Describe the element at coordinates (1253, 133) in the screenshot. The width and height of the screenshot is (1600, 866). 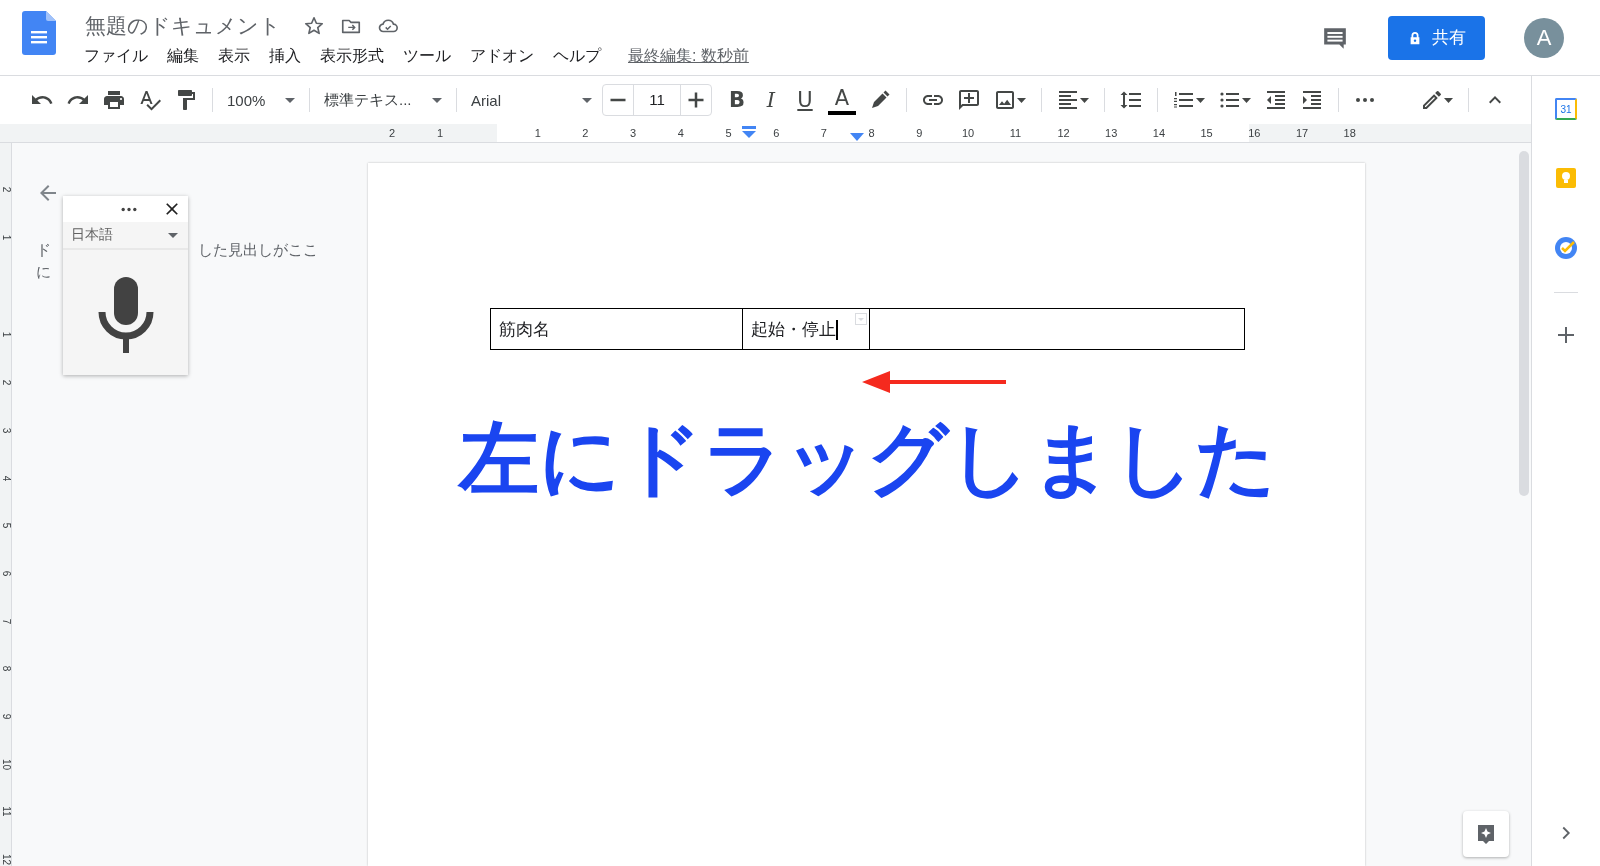
I see `ruler-number: 16` at that location.